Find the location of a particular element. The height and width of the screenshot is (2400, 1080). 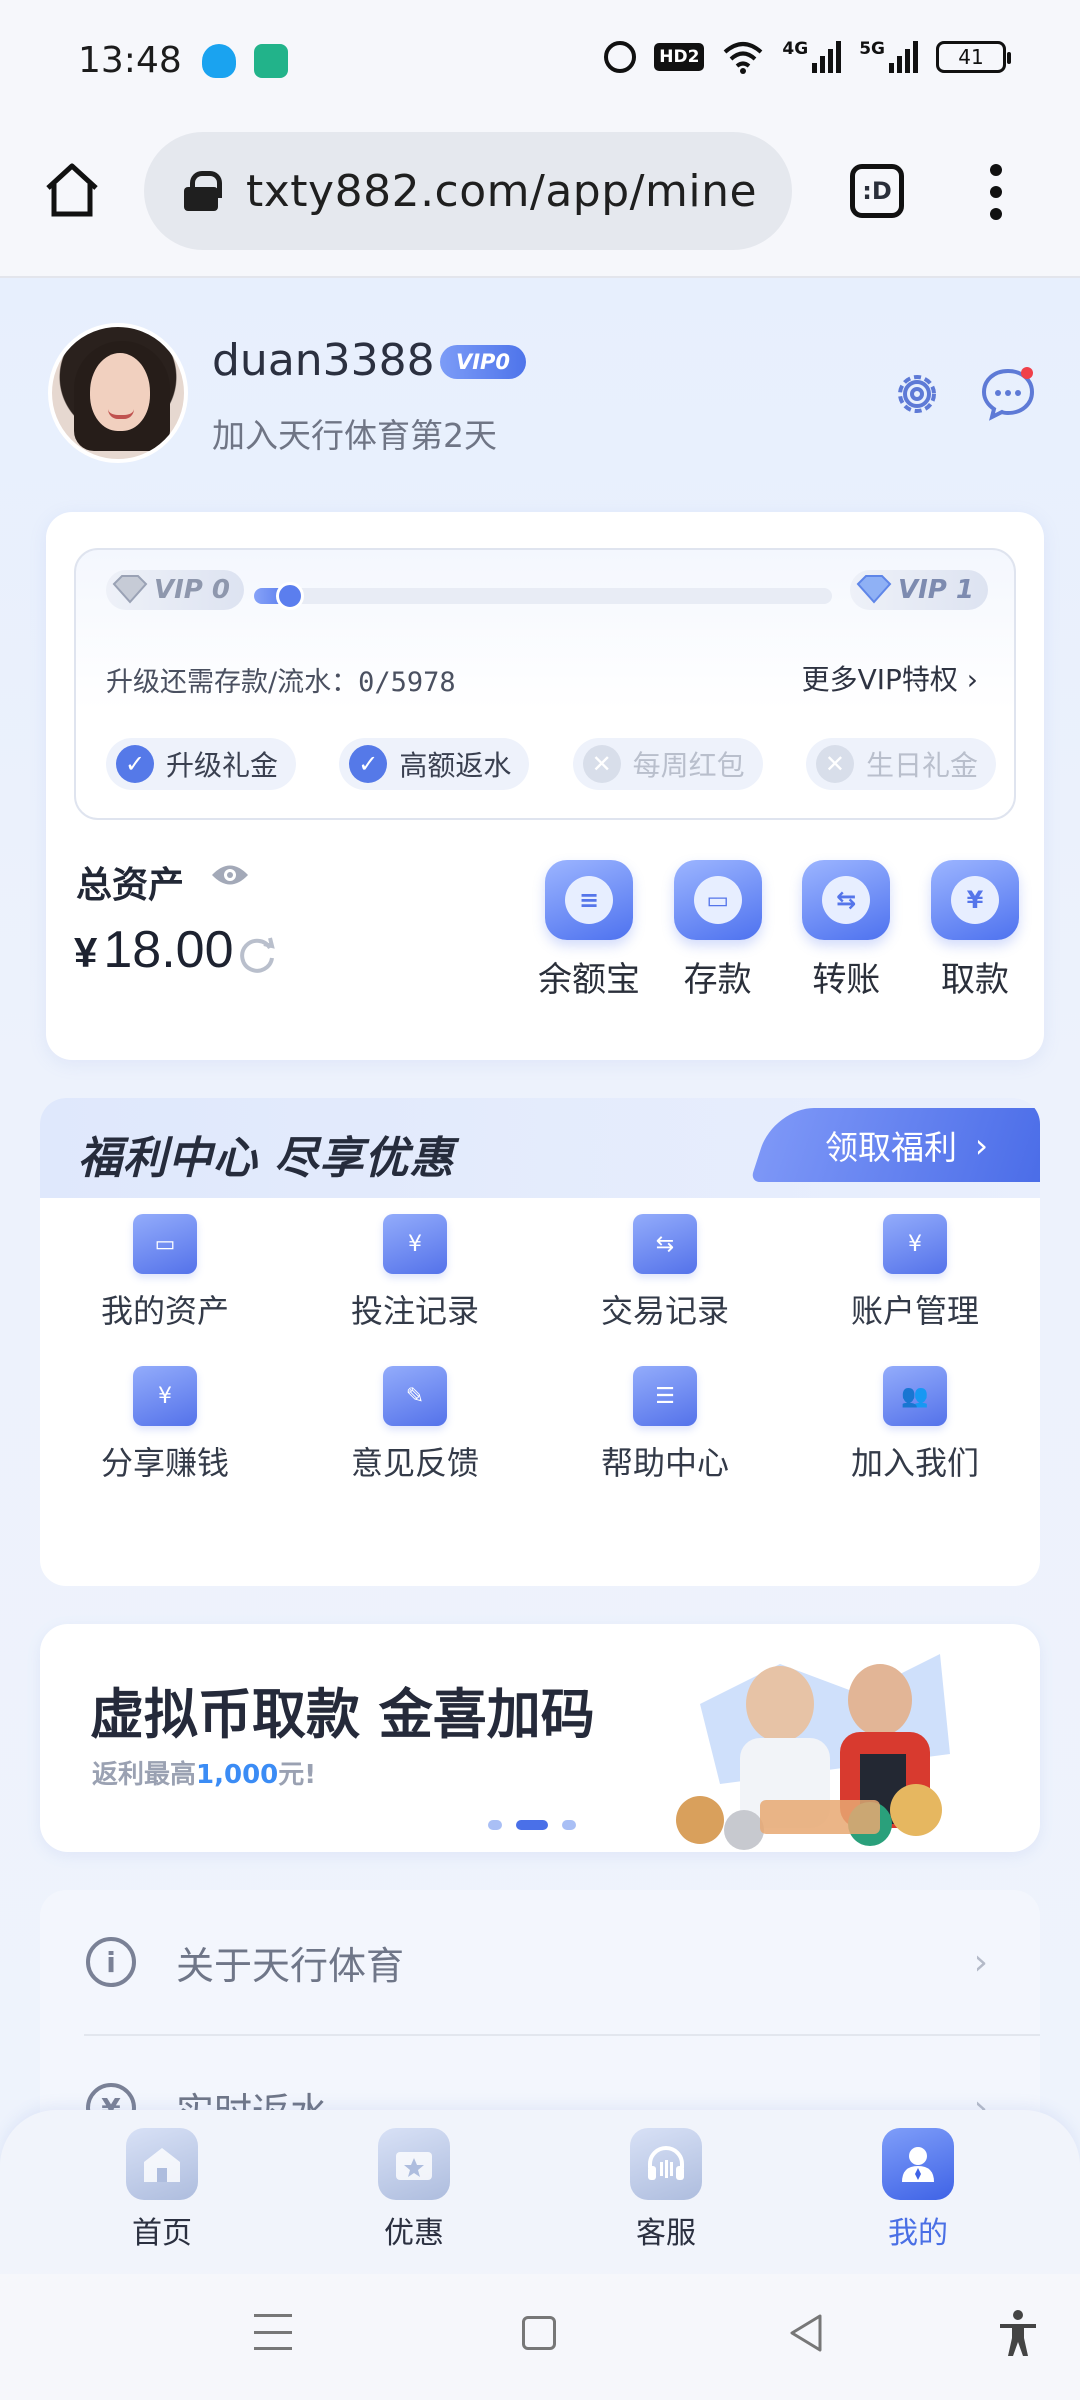

welfare-item-label: 我的资产 is located at coordinates (164, 1311).